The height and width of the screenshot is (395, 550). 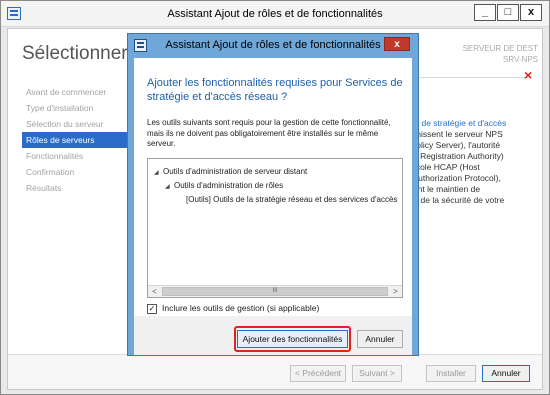 What do you see at coordinates (152, 308) in the screenshot?
I see `include-tools-checkbox: ✓` at bounding box center [152, 308].